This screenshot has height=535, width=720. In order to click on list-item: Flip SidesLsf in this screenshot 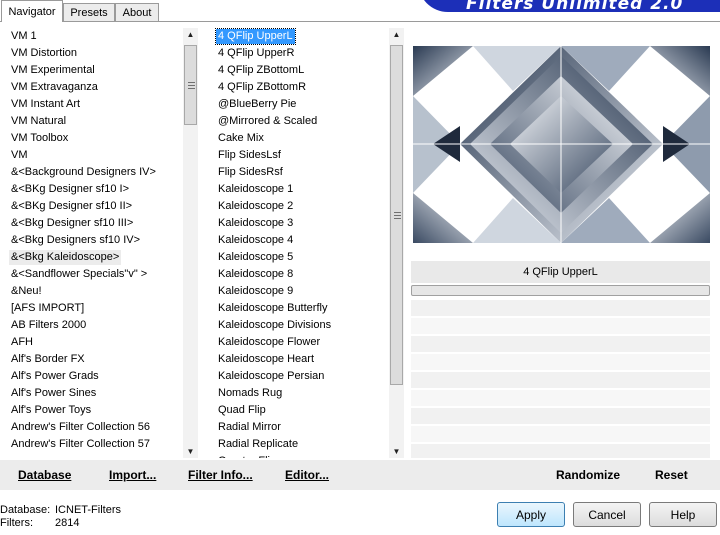, I will do `click(301, 155)`.